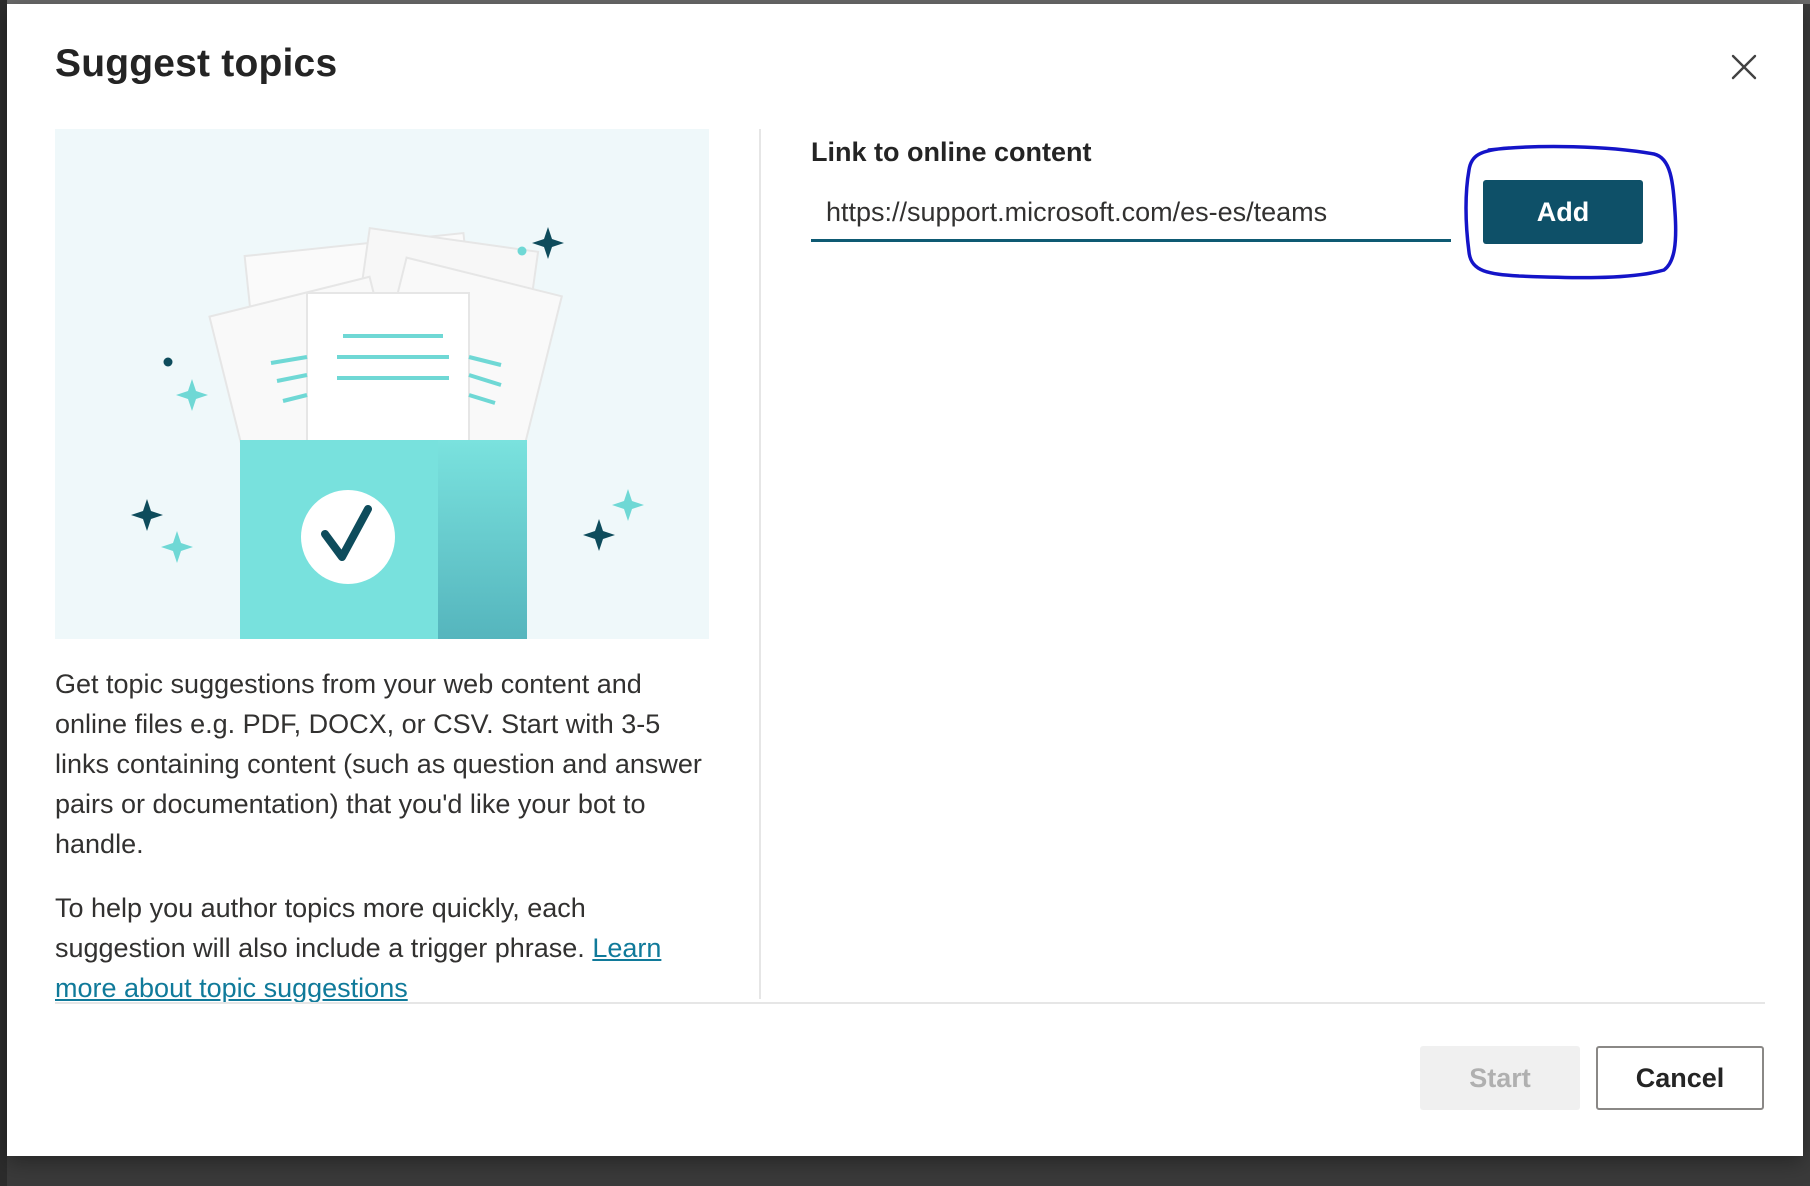 Image resolution: width=1810 pixels, height=1186 pixels. Describe the element at coordinates (3, 593) in the screenshot. I see `backdrop-edge` at that location.